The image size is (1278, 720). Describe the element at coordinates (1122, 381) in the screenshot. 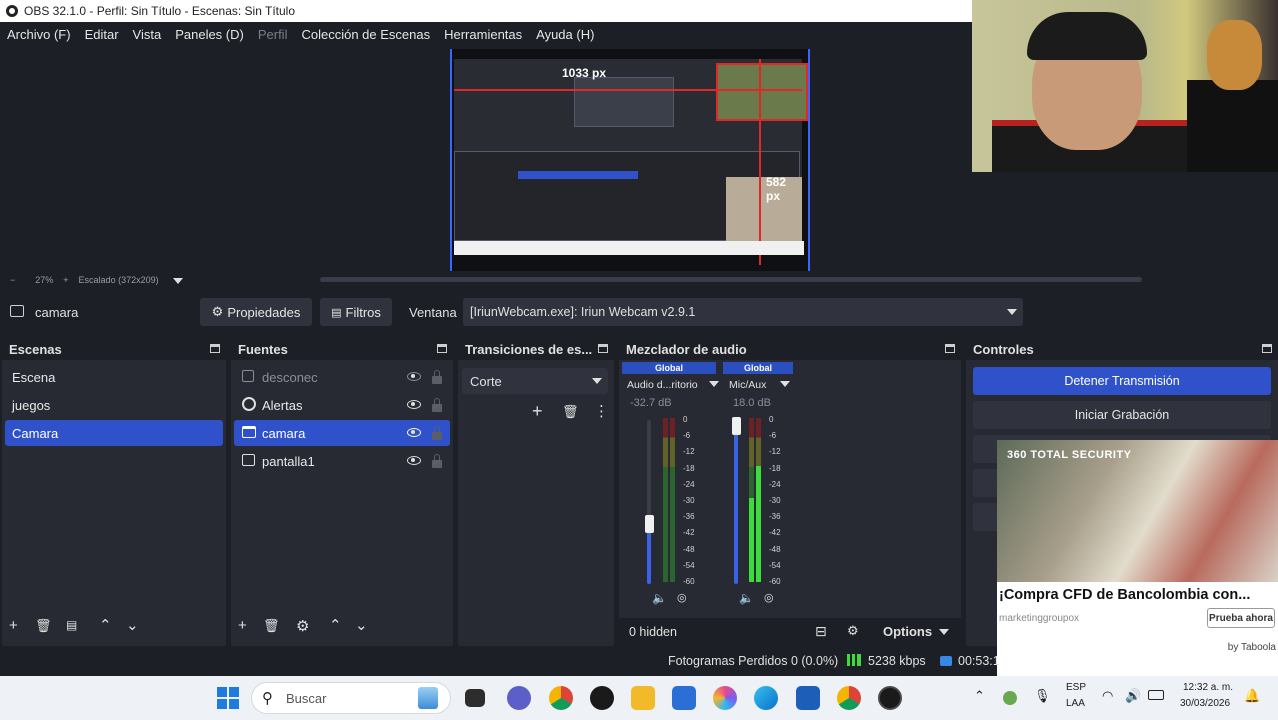

I see `stop-stream-button: Detener Transmisión` at that location.